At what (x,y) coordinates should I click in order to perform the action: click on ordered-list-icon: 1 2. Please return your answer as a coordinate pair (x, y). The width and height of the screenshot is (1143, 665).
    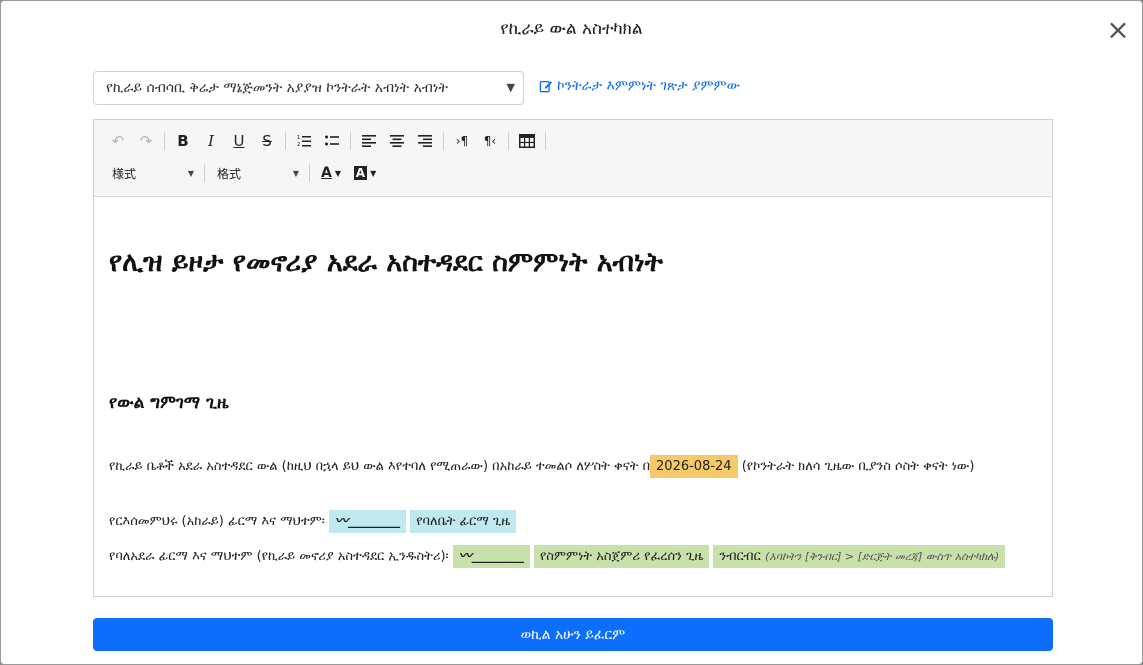
    Looking at the image, I should click on (304, 141).